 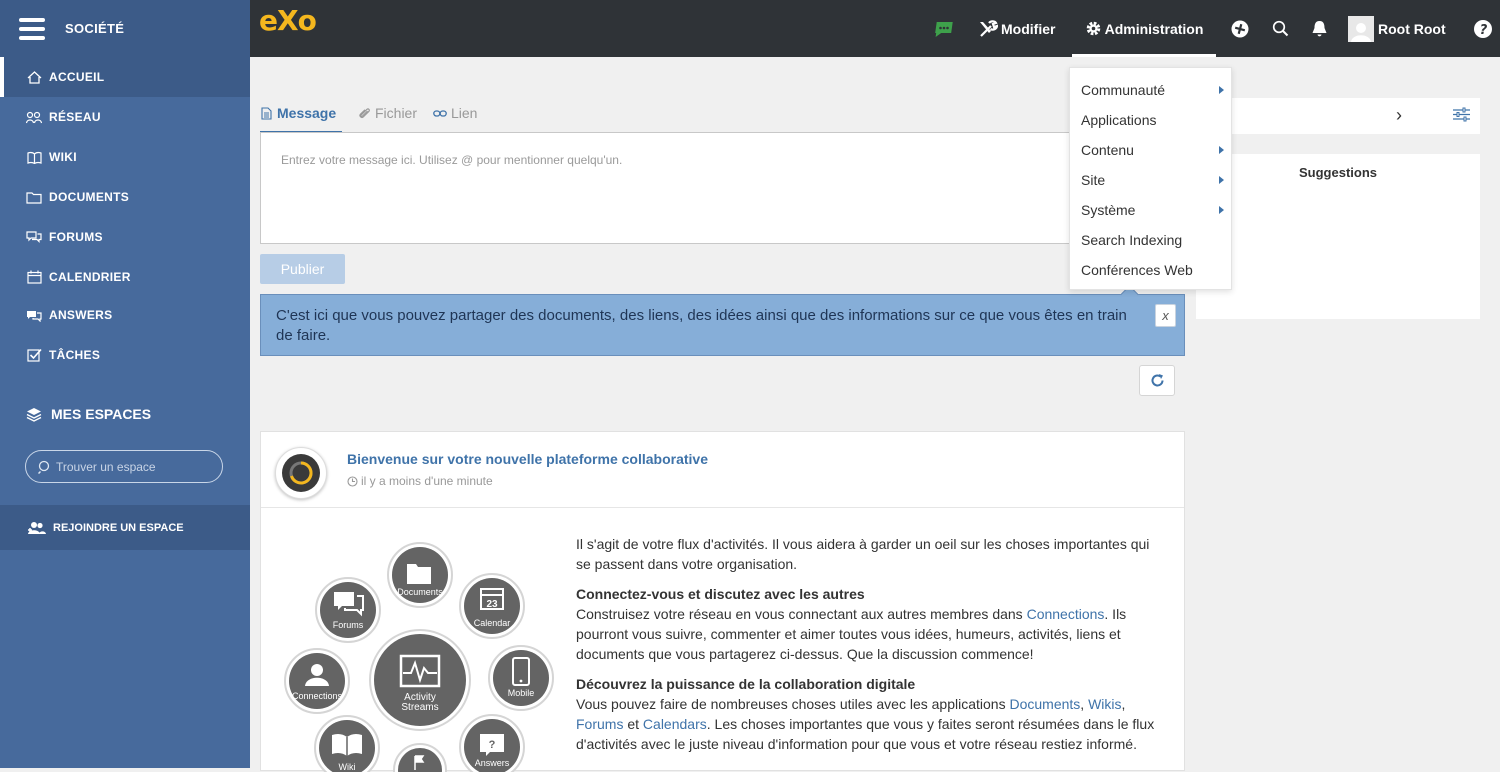 What do you see at coordinates (118, 527) in the screenshot?
I see `join-space-label: REJOINDRE UN ESPACE` at bounding box center [118, 527].